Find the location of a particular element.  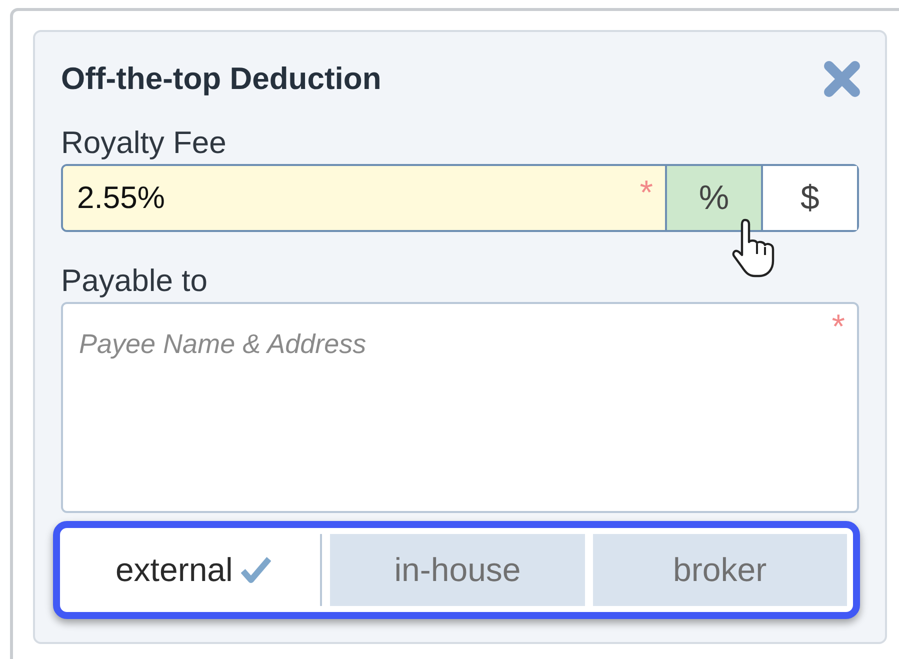

unit-button: % is located at coordinates (713, 198).